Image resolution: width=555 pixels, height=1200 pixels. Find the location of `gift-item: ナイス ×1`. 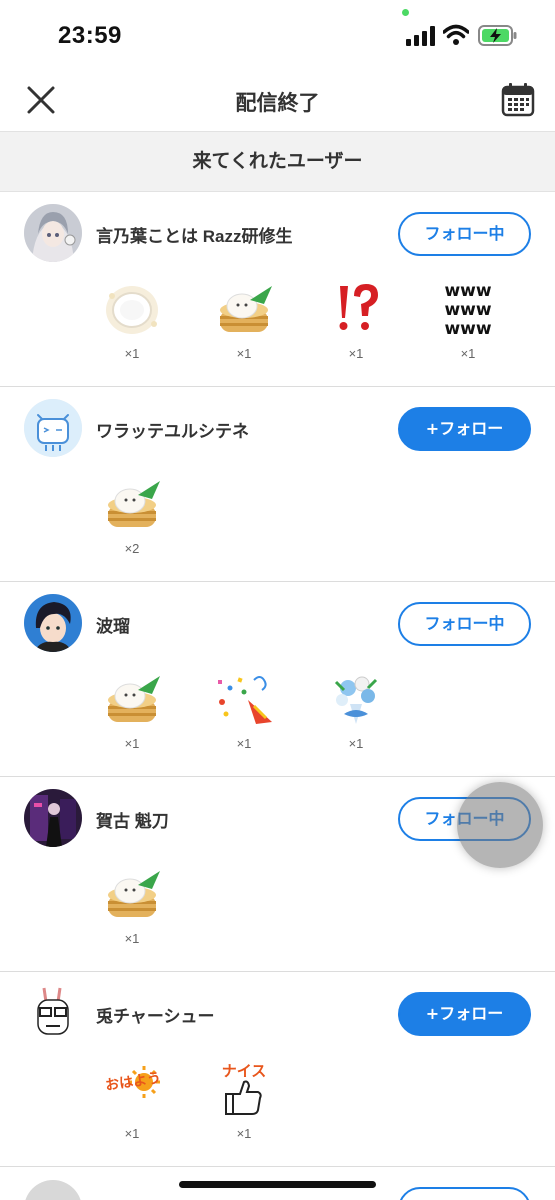

gift-item: ナイス ×1 is located at coordinates (244, 1105).